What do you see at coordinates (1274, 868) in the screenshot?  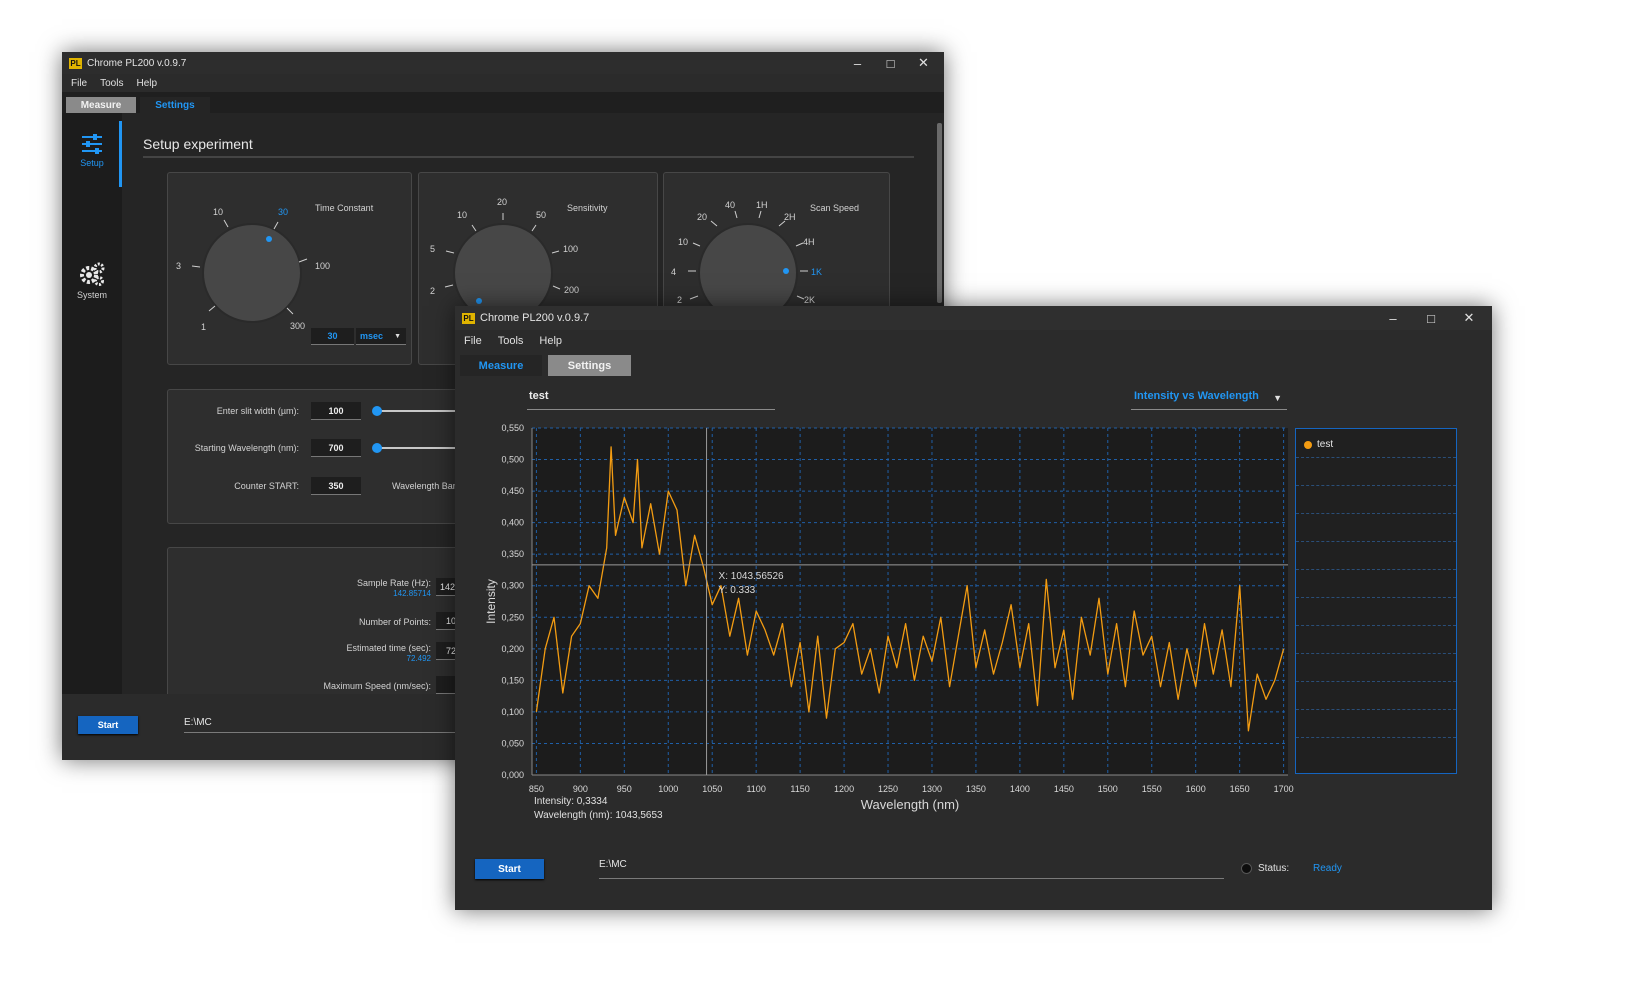 I see `status-label: Status:` at bounding box center [1274, 868].